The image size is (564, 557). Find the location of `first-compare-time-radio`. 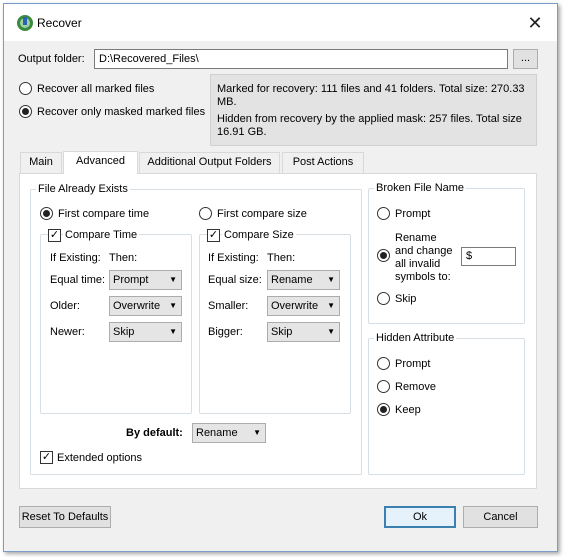

first-compare-time-radio is located at coordinates (46, 213).